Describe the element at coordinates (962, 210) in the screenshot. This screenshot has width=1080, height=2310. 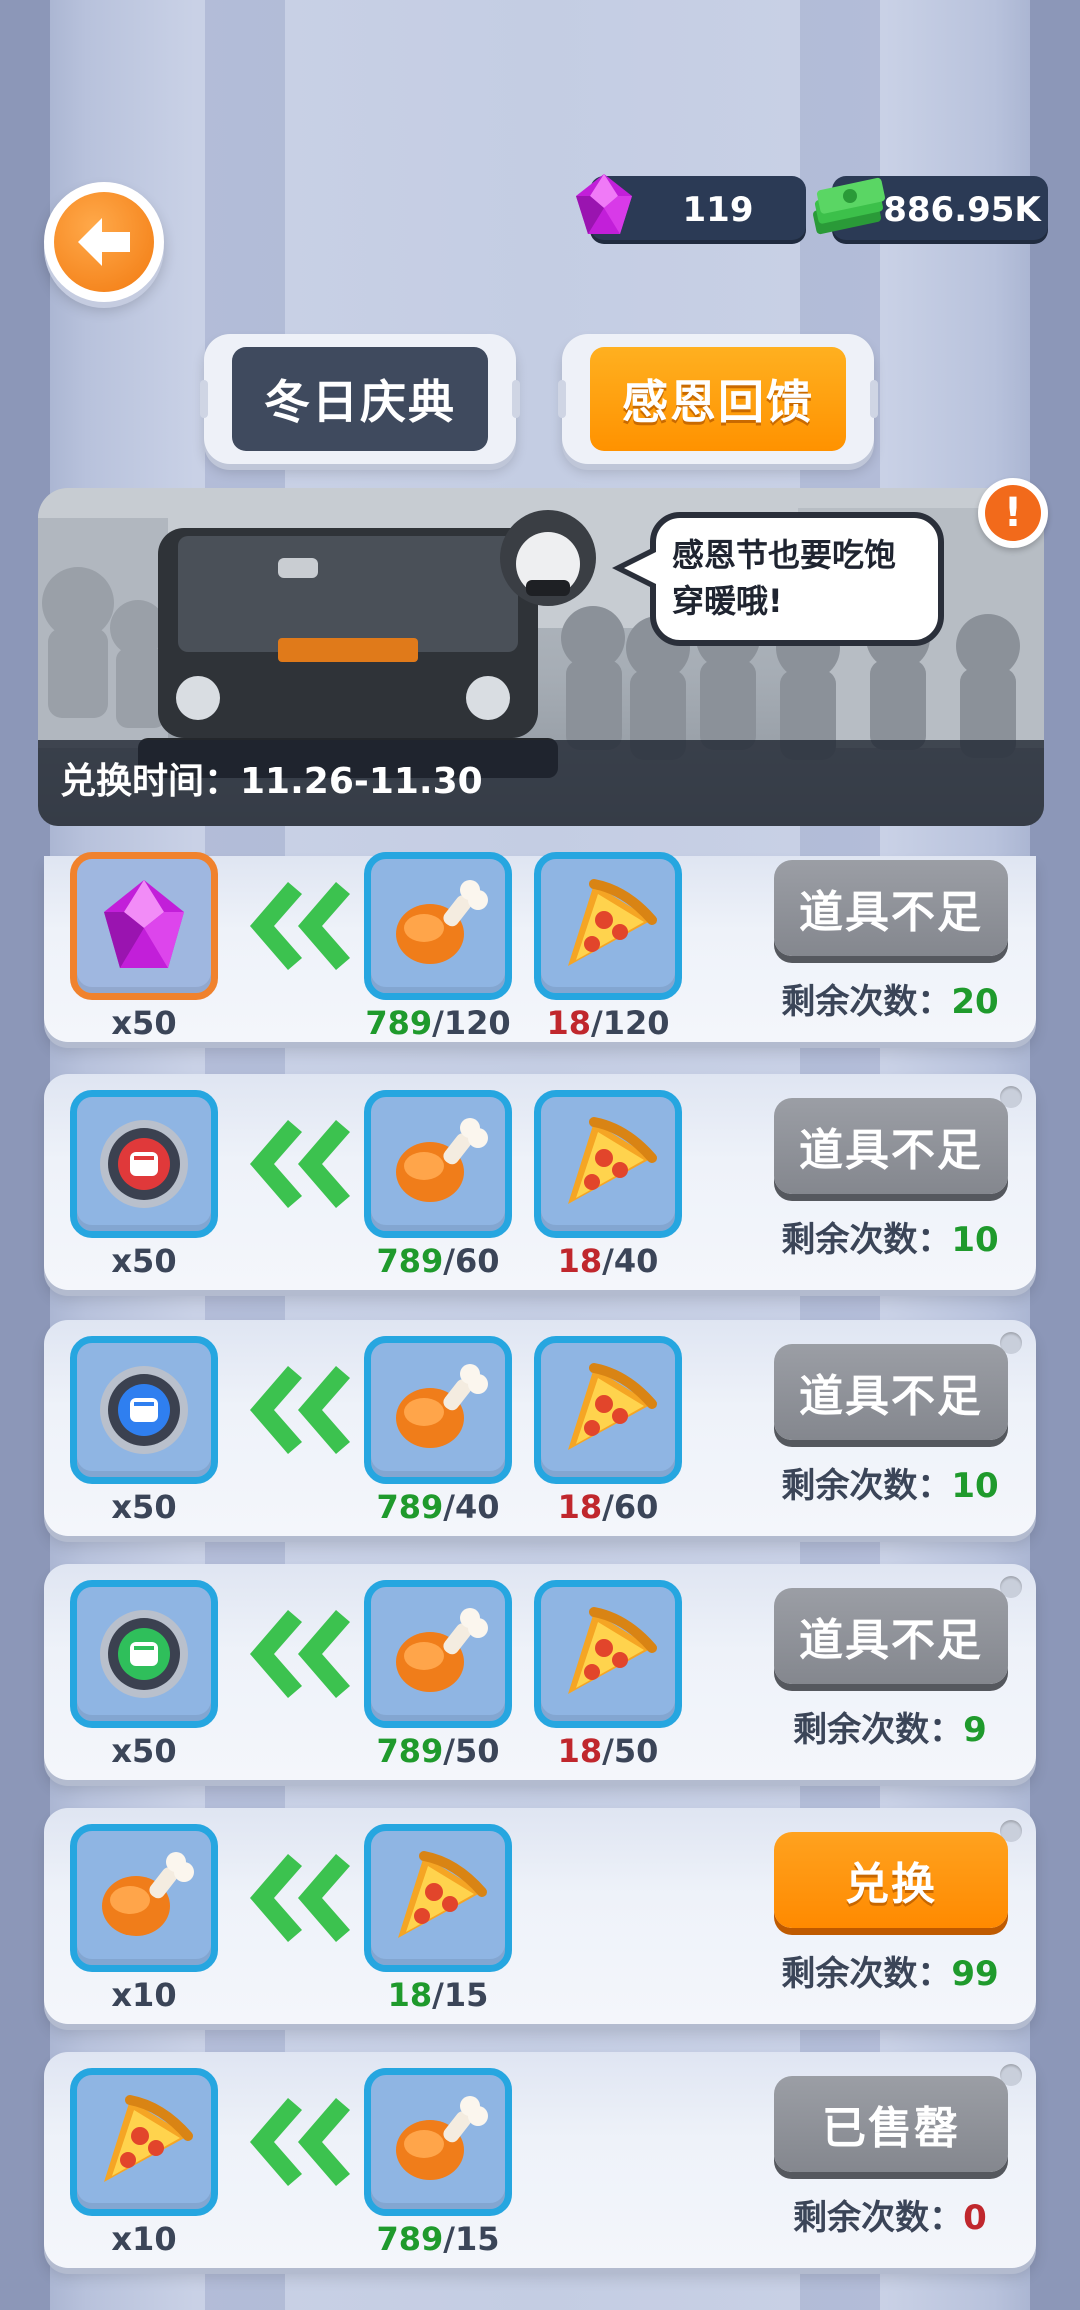
I see `cash-amount: 886.95K` at that location.